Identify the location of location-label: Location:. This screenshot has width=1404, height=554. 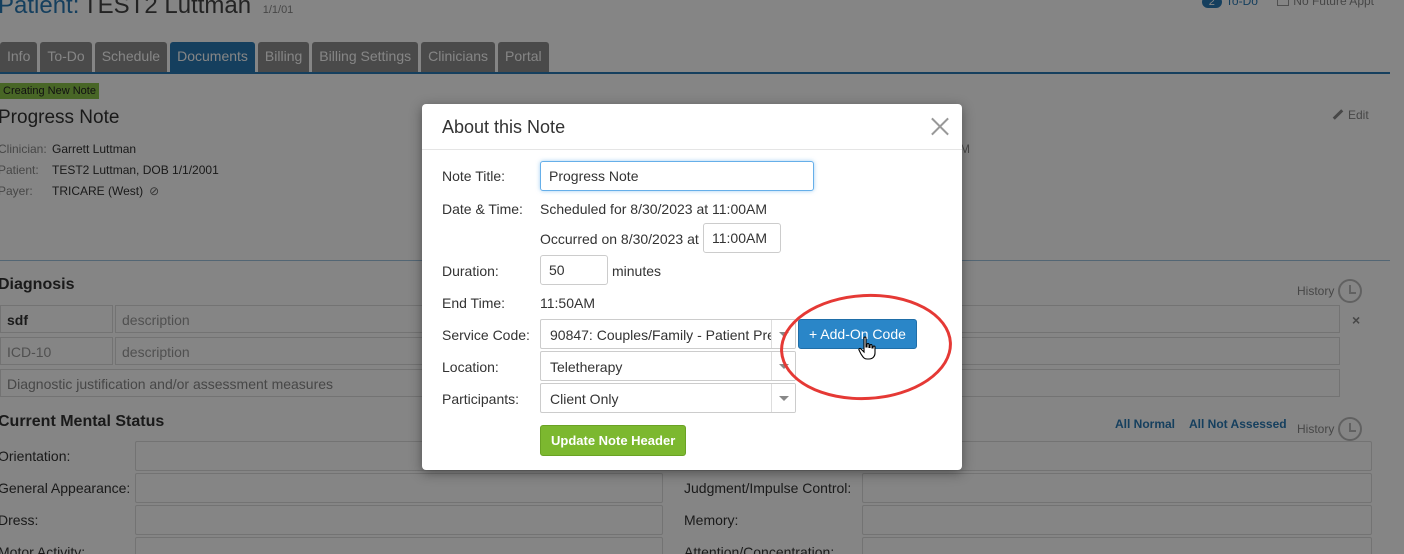
(470, 367).